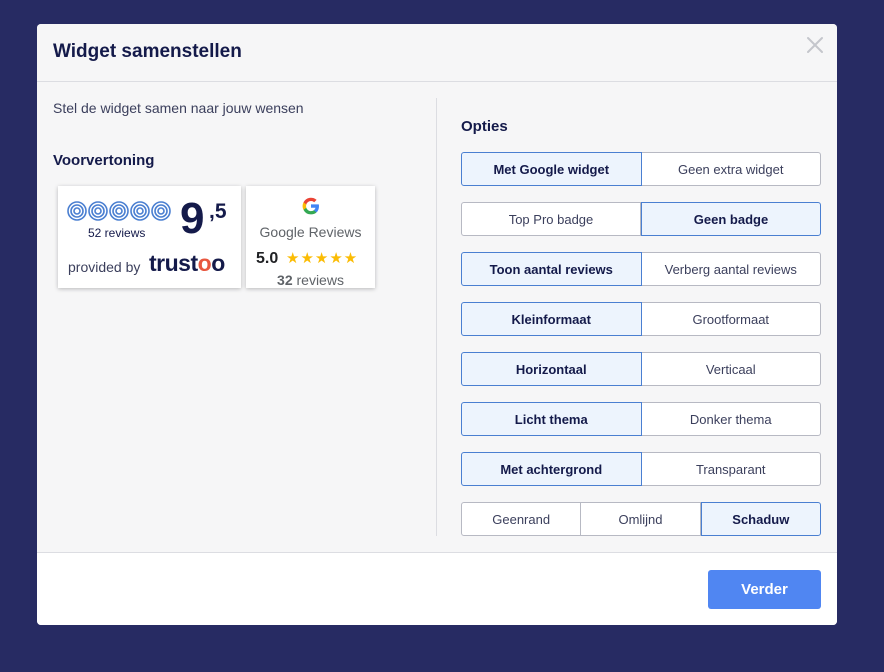  I want to click on review-word: reviews, so click(318, 280).